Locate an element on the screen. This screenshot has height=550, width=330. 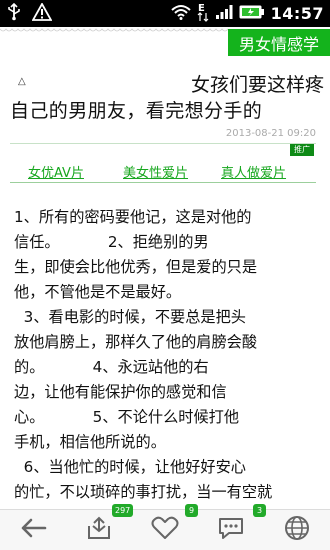
share-up-icon is located at coordinates (99, 530).